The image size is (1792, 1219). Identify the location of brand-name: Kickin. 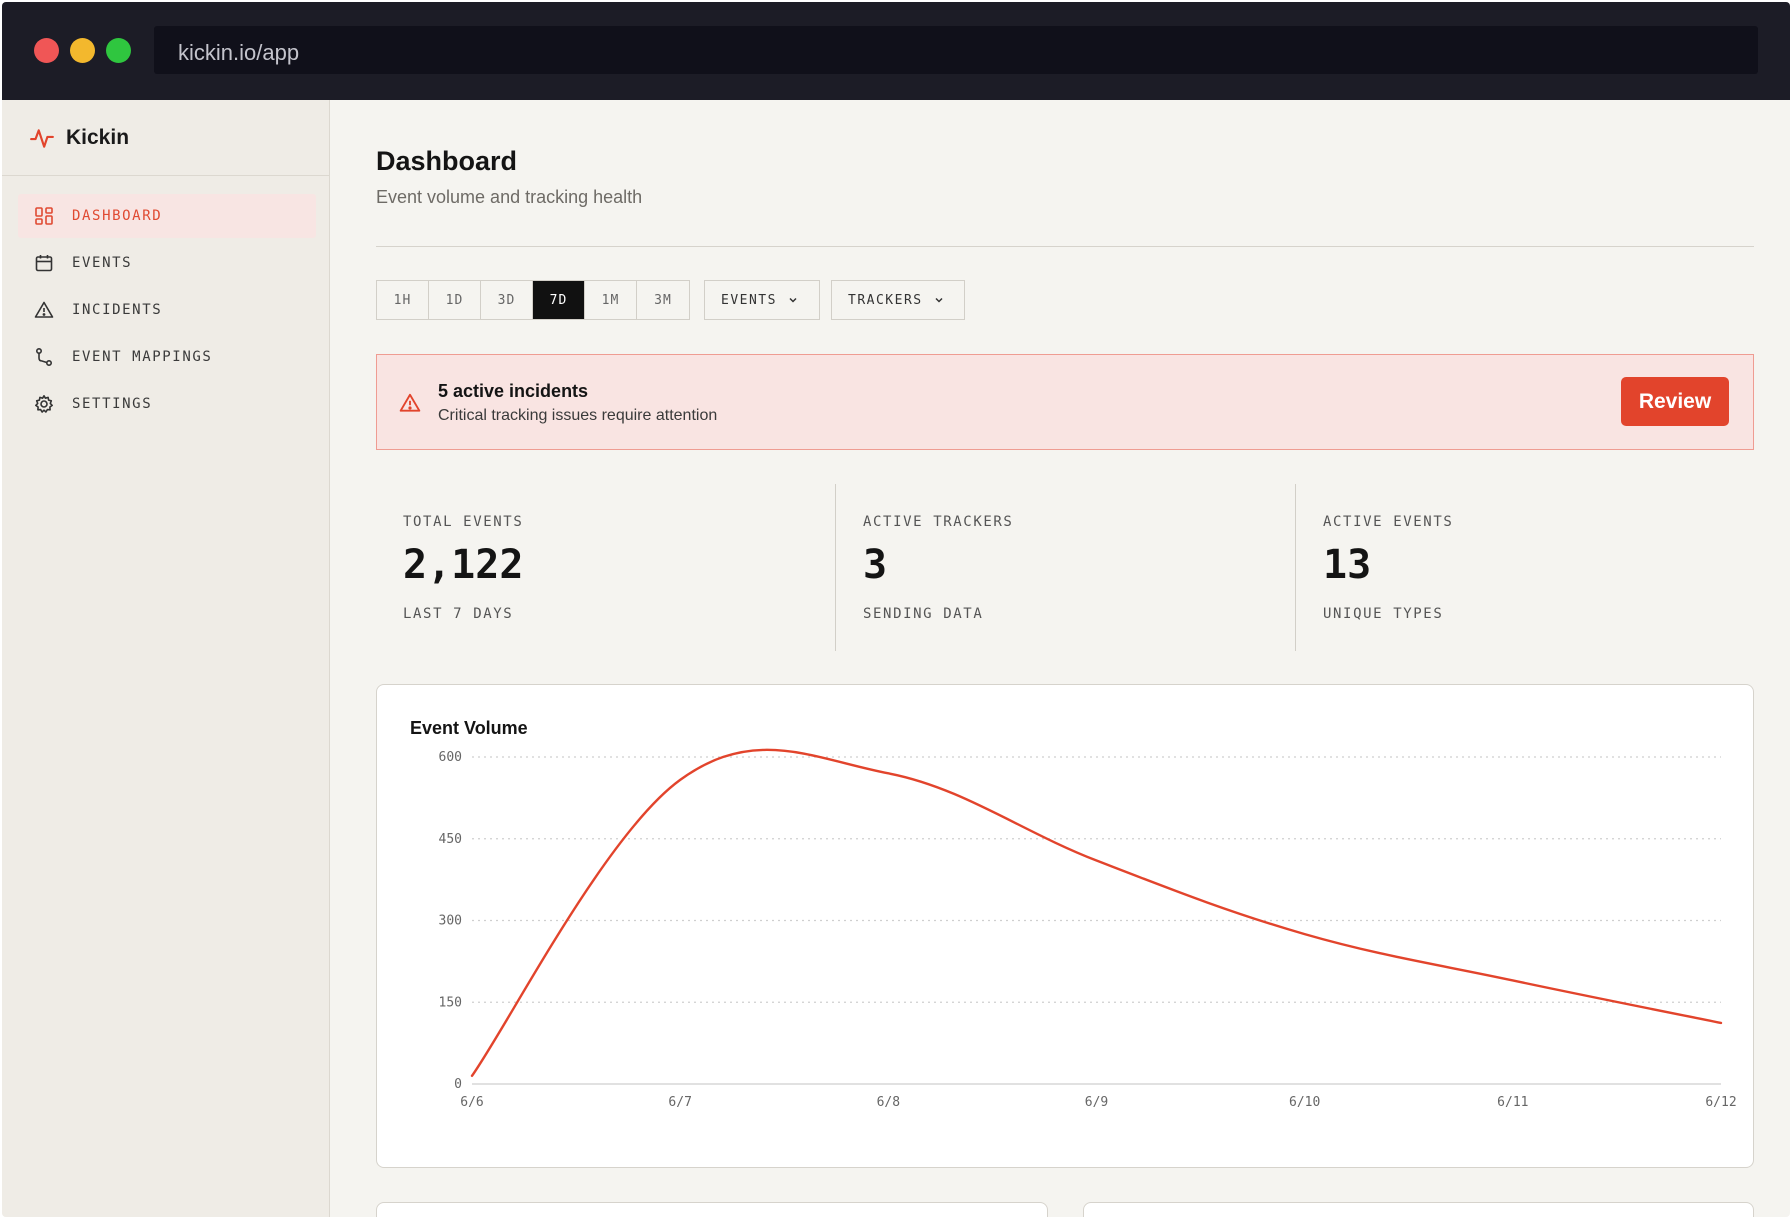
(98, 137).